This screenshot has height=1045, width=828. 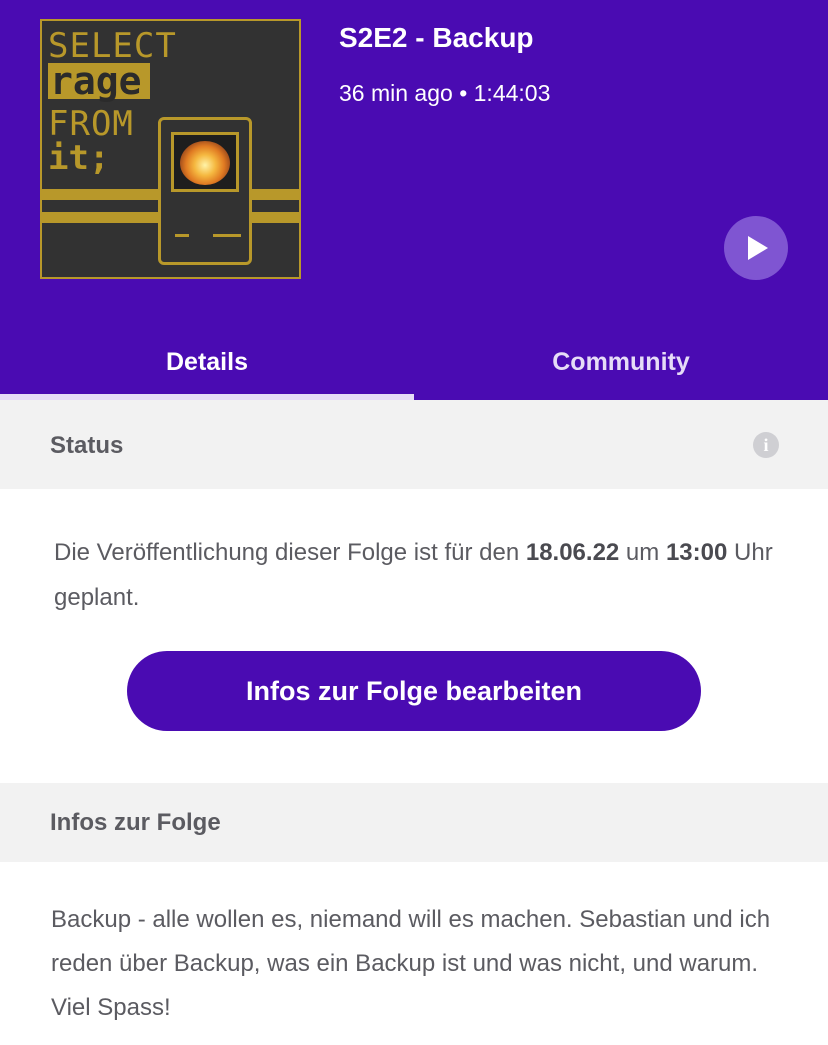 I want to click on edit-episode-info-button: Infos zur Folge bearbeiten, so click(x=414, y=691).